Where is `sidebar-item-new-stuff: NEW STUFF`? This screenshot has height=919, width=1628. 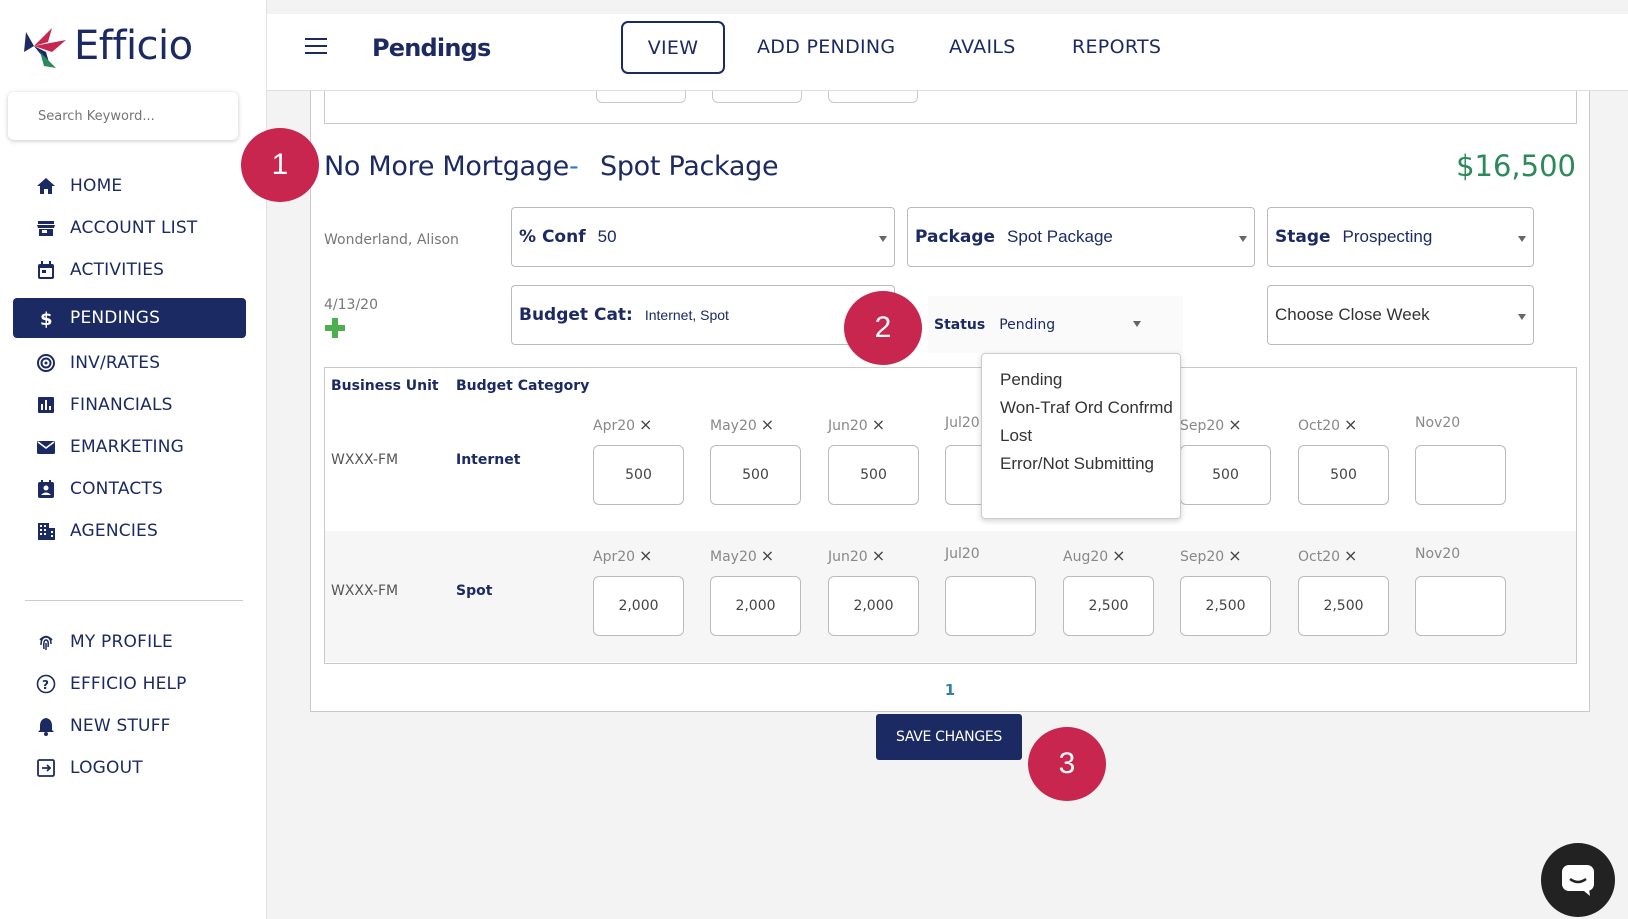
sidebar-item-new-stuff: NEW STUFF is located at coordinates (129, 726).